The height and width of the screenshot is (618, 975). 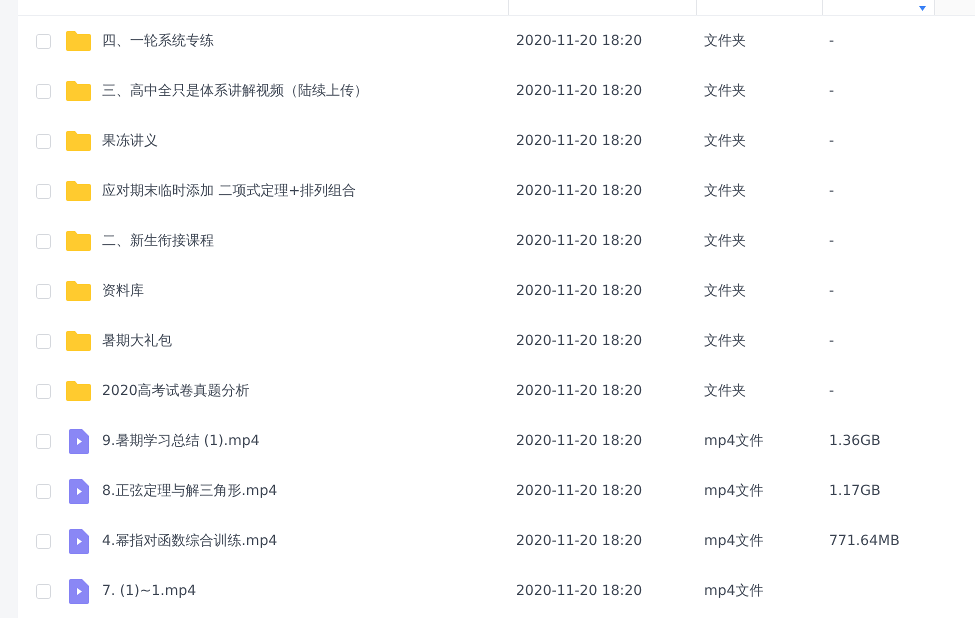 What do you see at coordinates (309, 541) in the screenshot?
I see `file-name: 4.幂指对函数综合训练.mp4` at bounding box center [309, 541].